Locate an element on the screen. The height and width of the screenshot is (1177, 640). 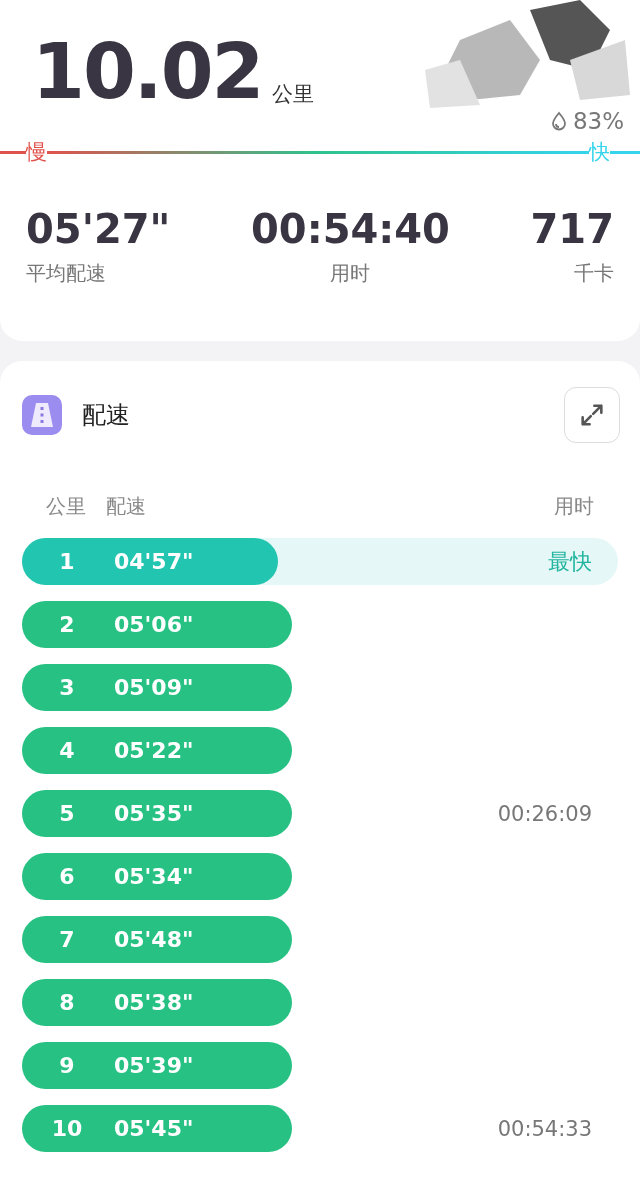
split-time: 00:54:33 is located at coordinates (544, 1128).